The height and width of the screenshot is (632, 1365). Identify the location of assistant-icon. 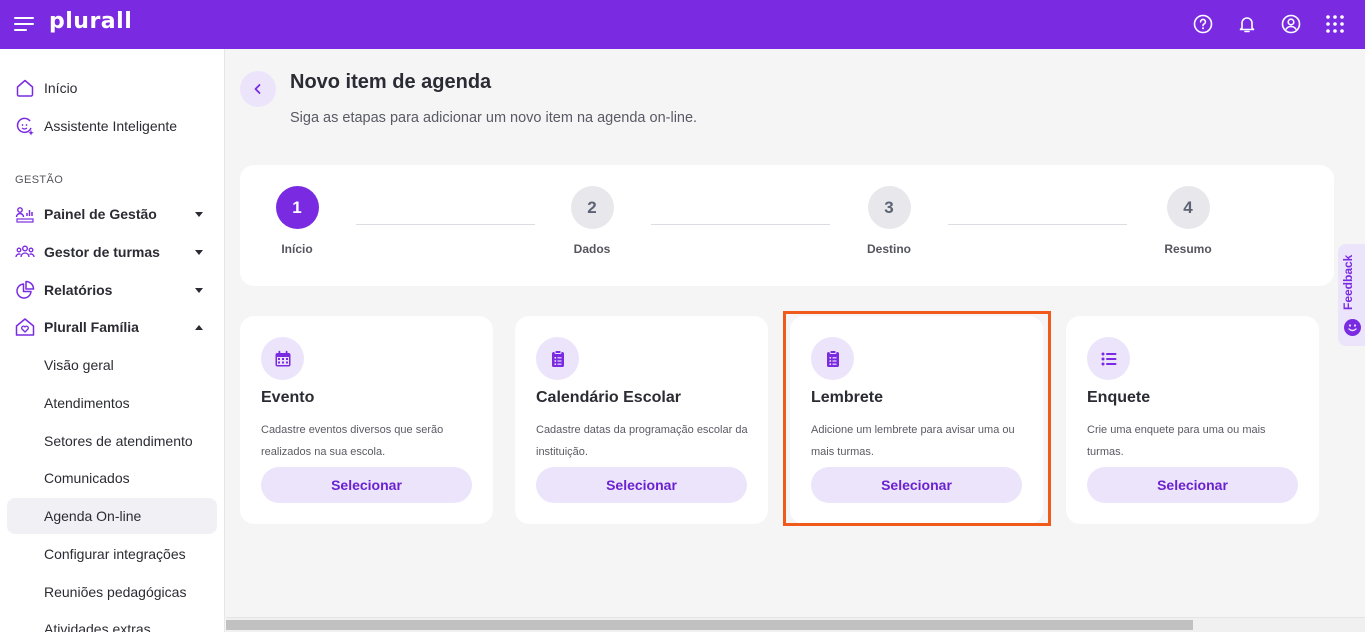
(25, 126).